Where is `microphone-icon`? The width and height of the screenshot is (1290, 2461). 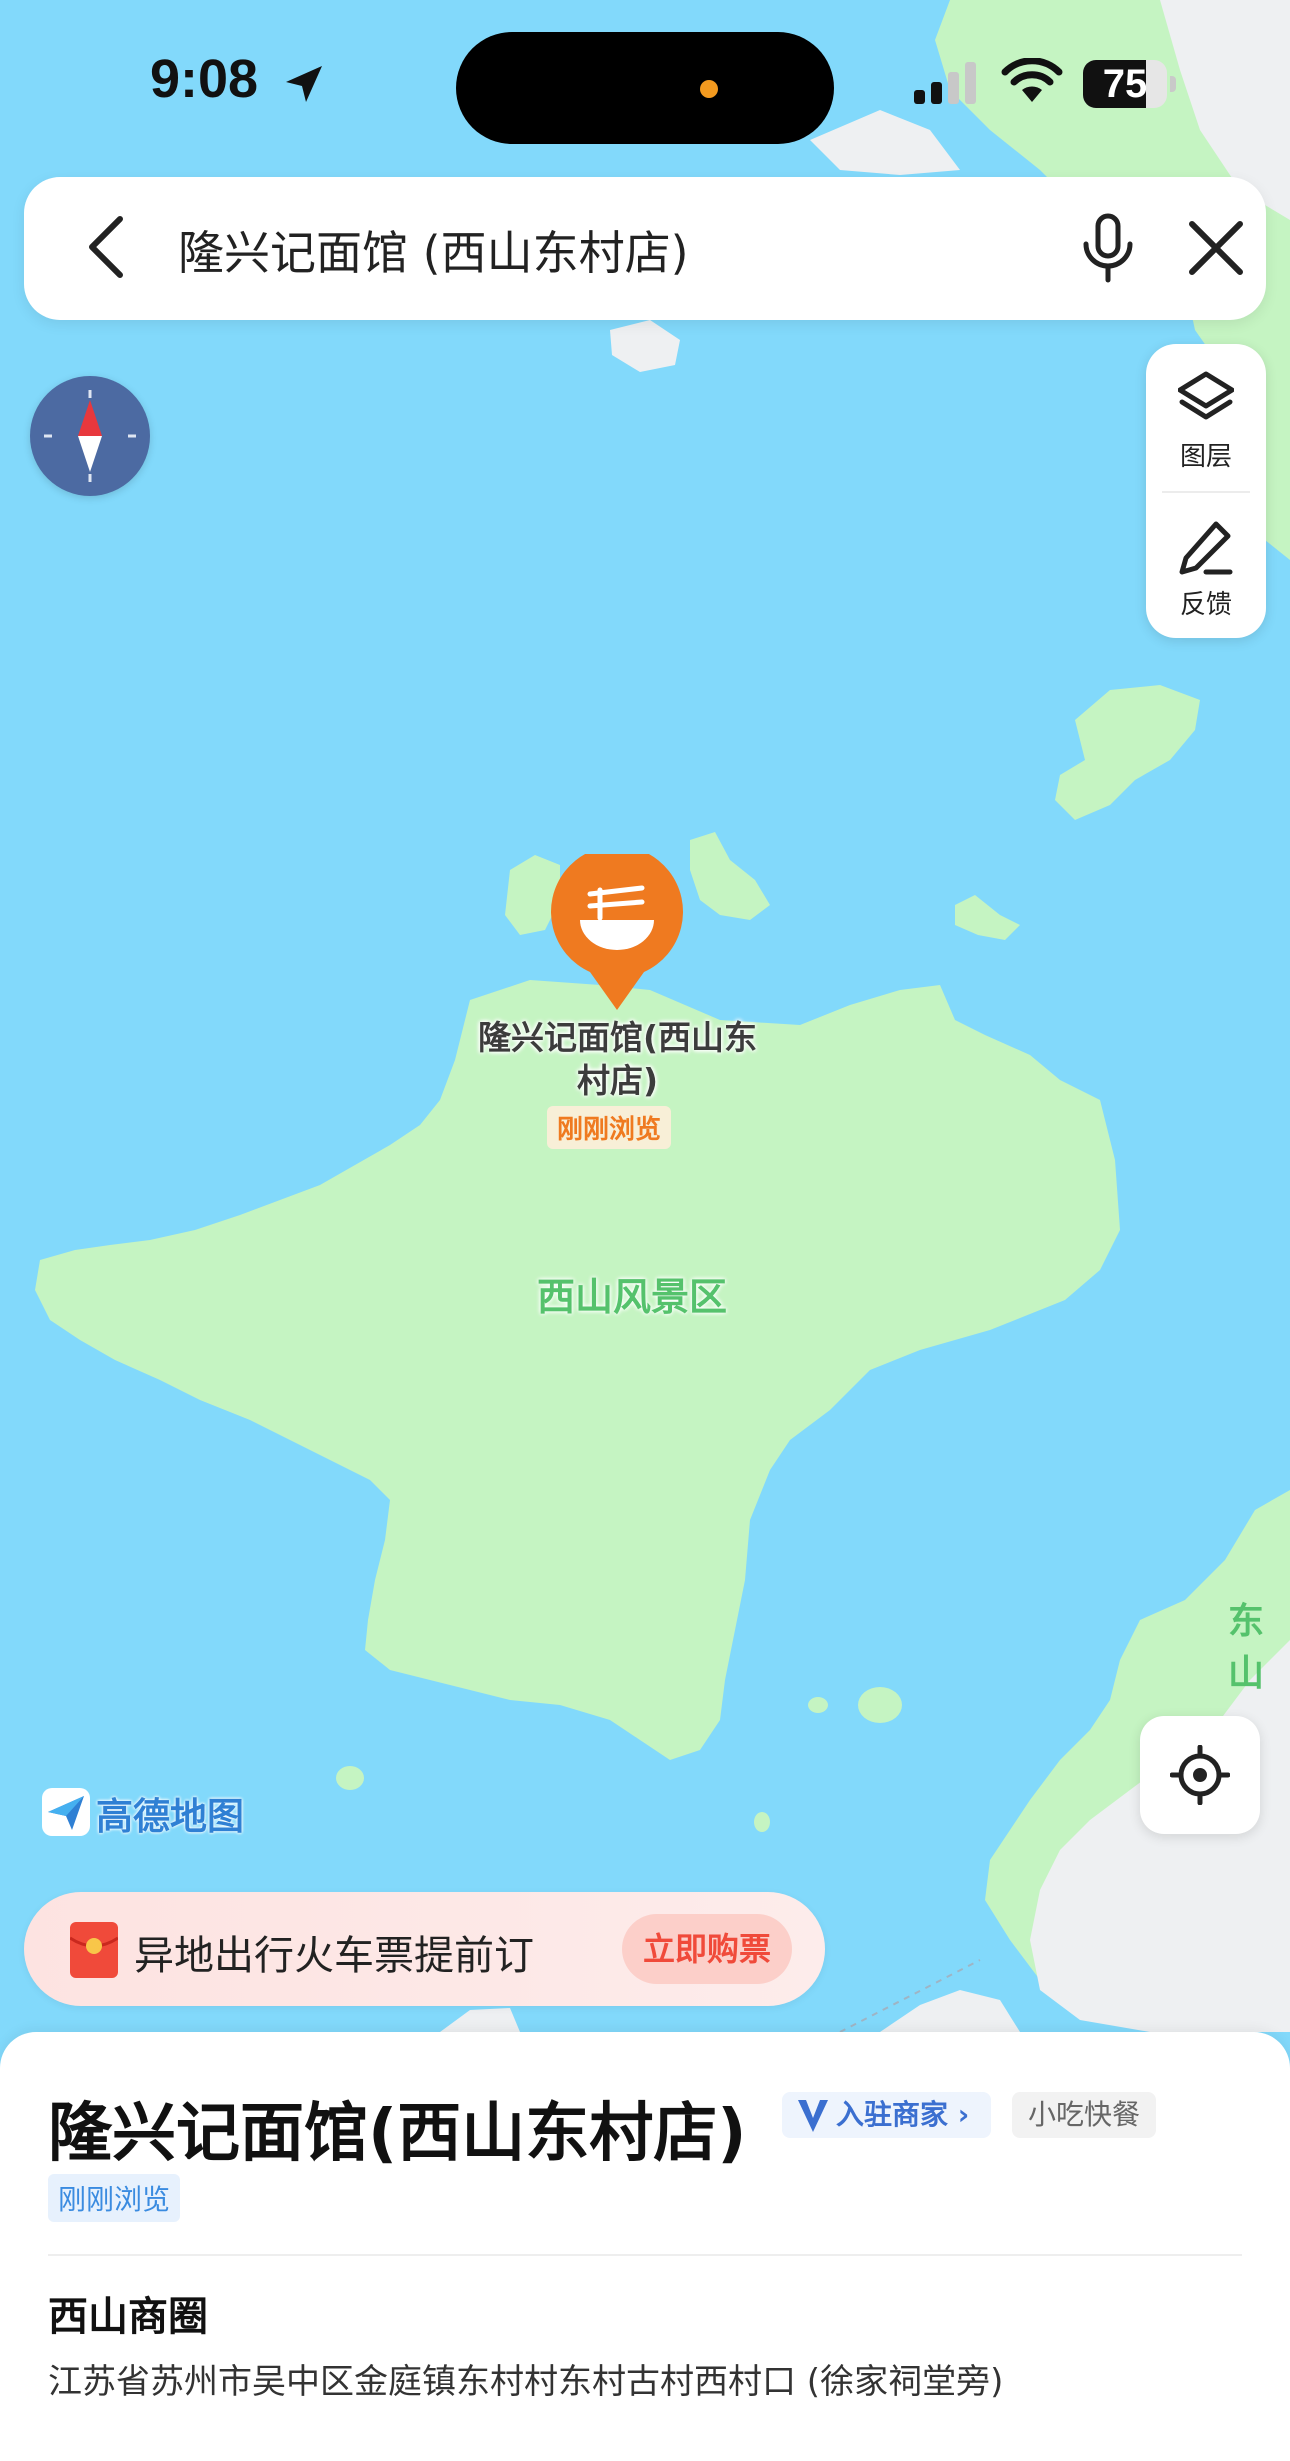
microphone-icon is located at coordinates (1108, 248).